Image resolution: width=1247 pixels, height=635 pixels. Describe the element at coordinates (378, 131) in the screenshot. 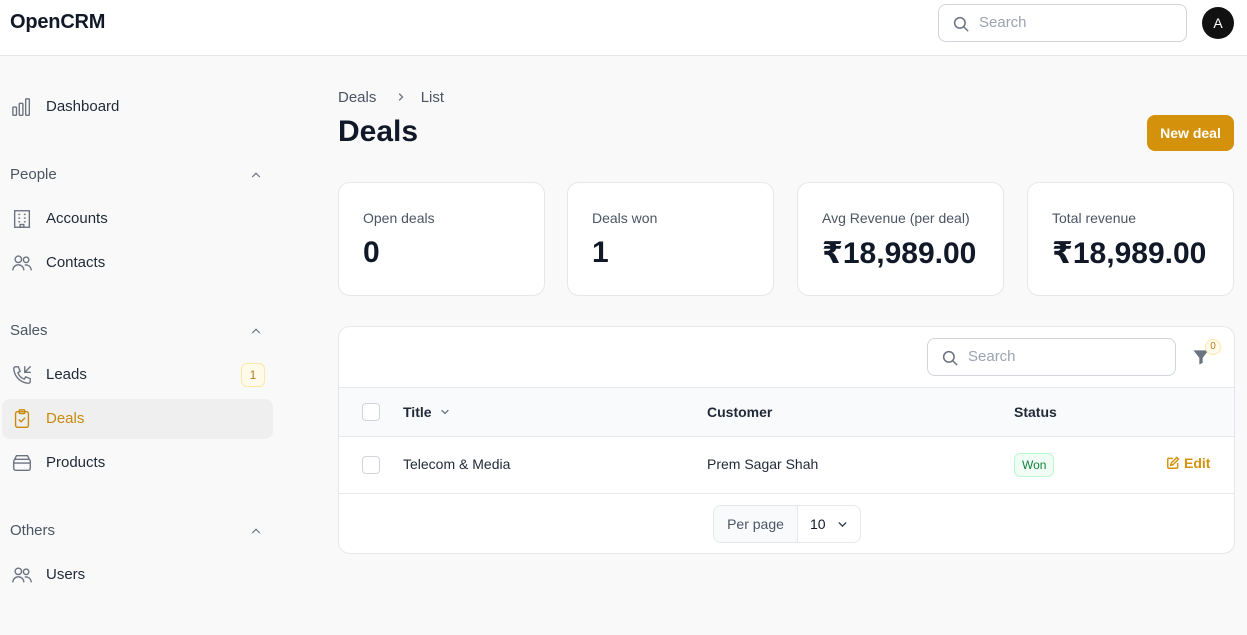

I see `page-title: Deals` at that location.